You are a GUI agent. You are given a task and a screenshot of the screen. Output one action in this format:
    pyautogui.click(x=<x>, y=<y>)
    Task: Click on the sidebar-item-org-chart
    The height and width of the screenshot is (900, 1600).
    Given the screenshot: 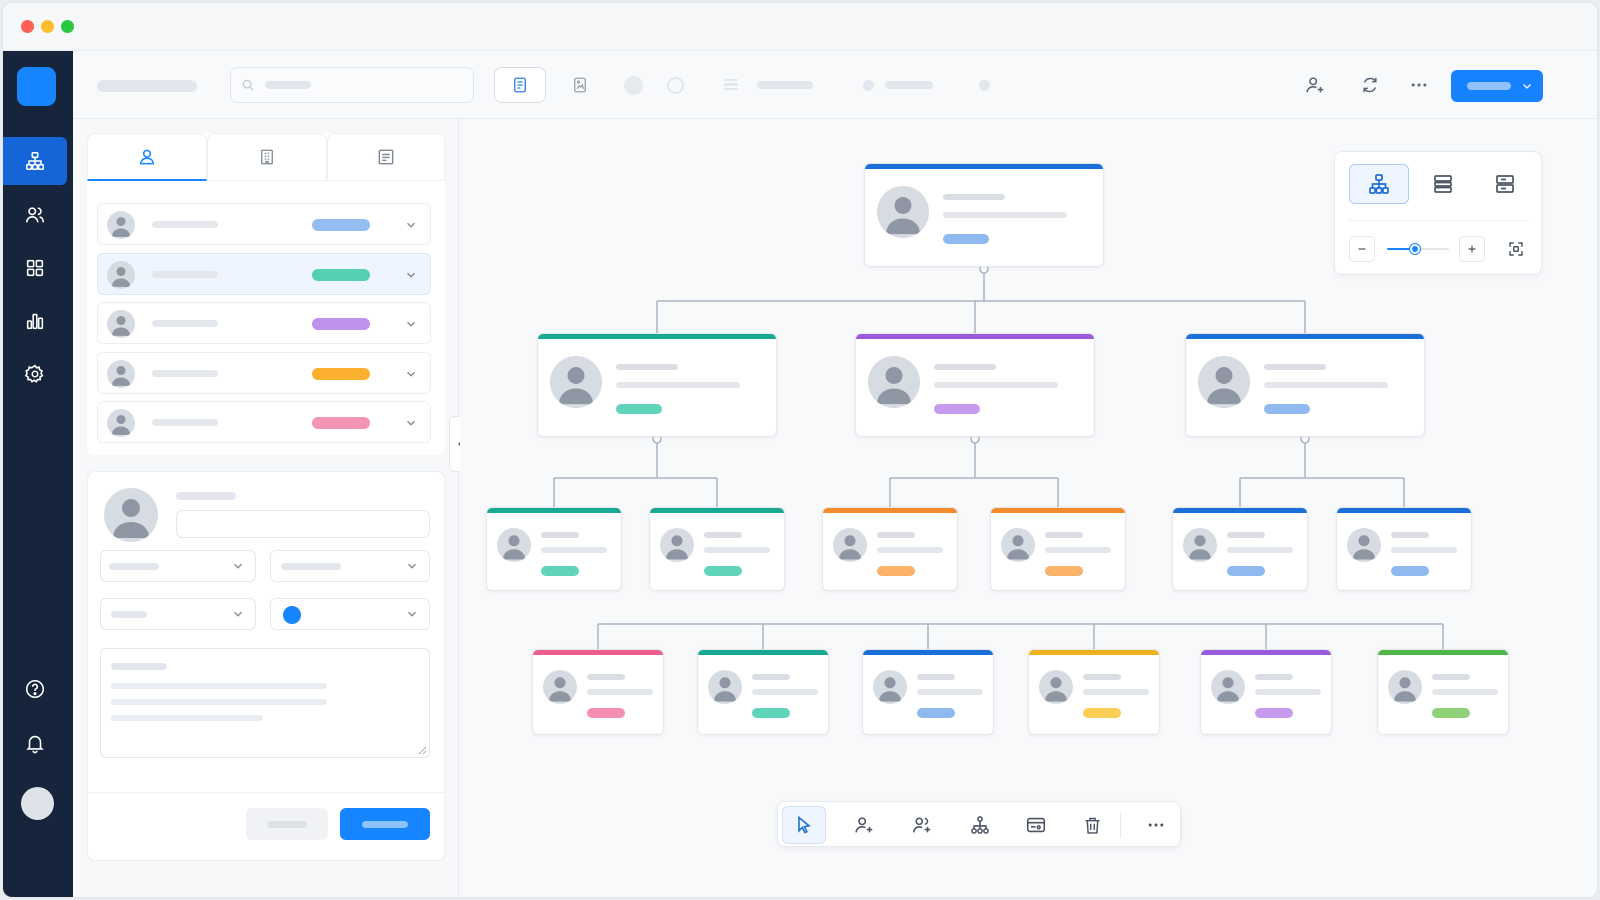 What is the action you would take?
    pyautogui.click(x=35, y=161)
    